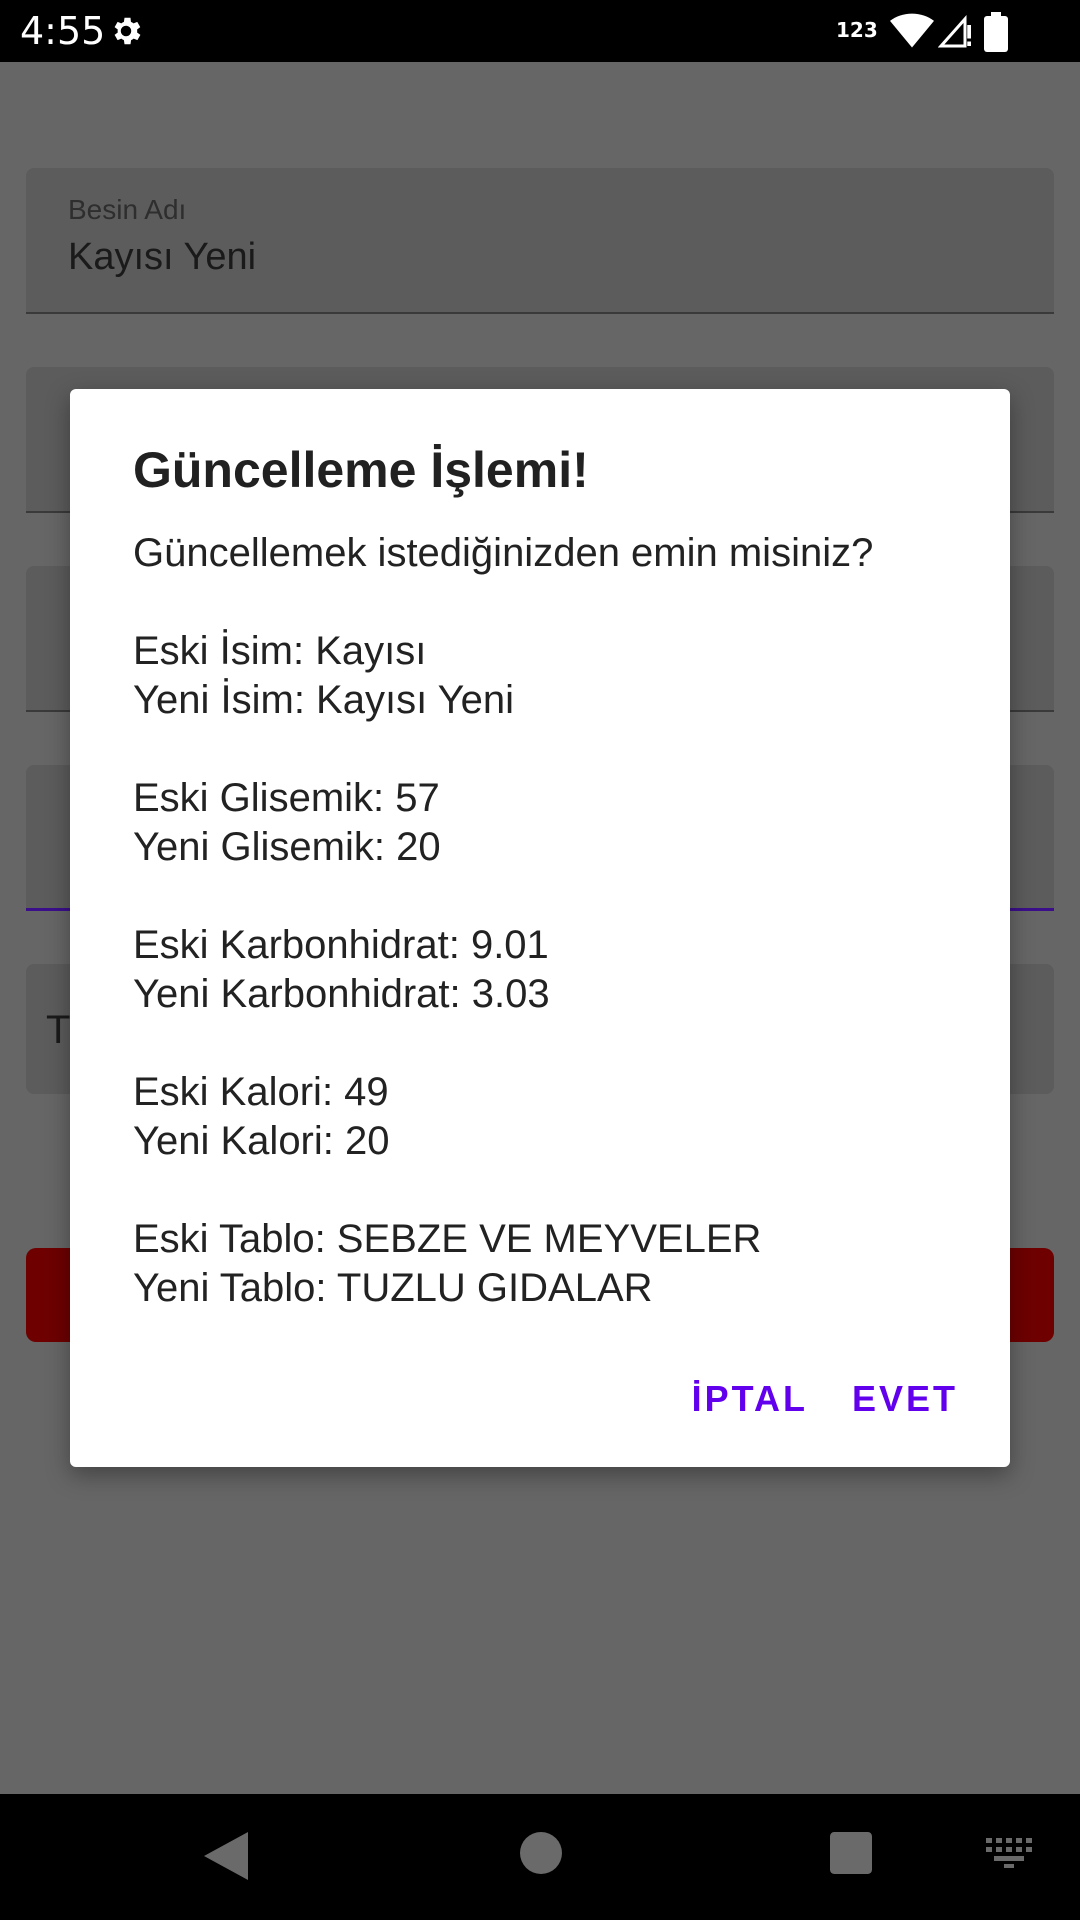  I want to click on new-calorie-line: Yeni Kalori: 20, so click(261, 1141).